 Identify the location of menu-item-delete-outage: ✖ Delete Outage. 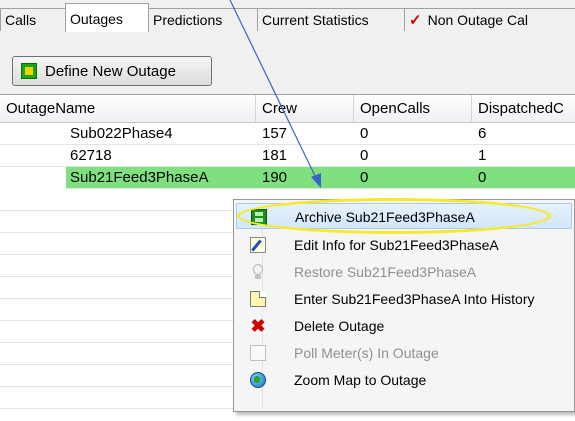
(404, 326).